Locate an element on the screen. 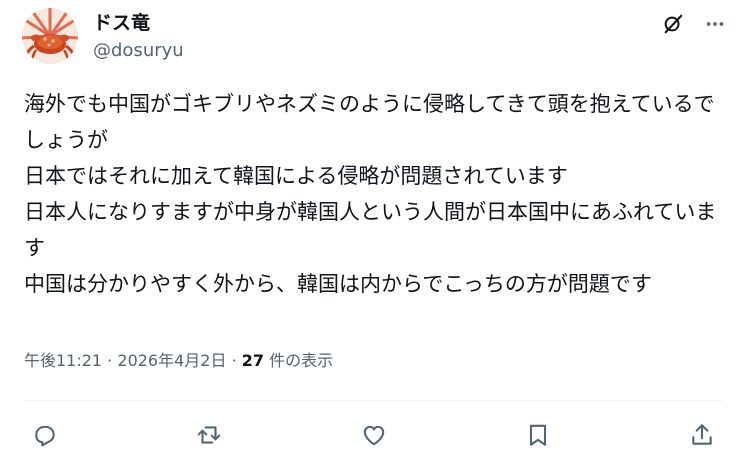 The image size is (747, 472). share-icon is located at coordinates (702, 434).